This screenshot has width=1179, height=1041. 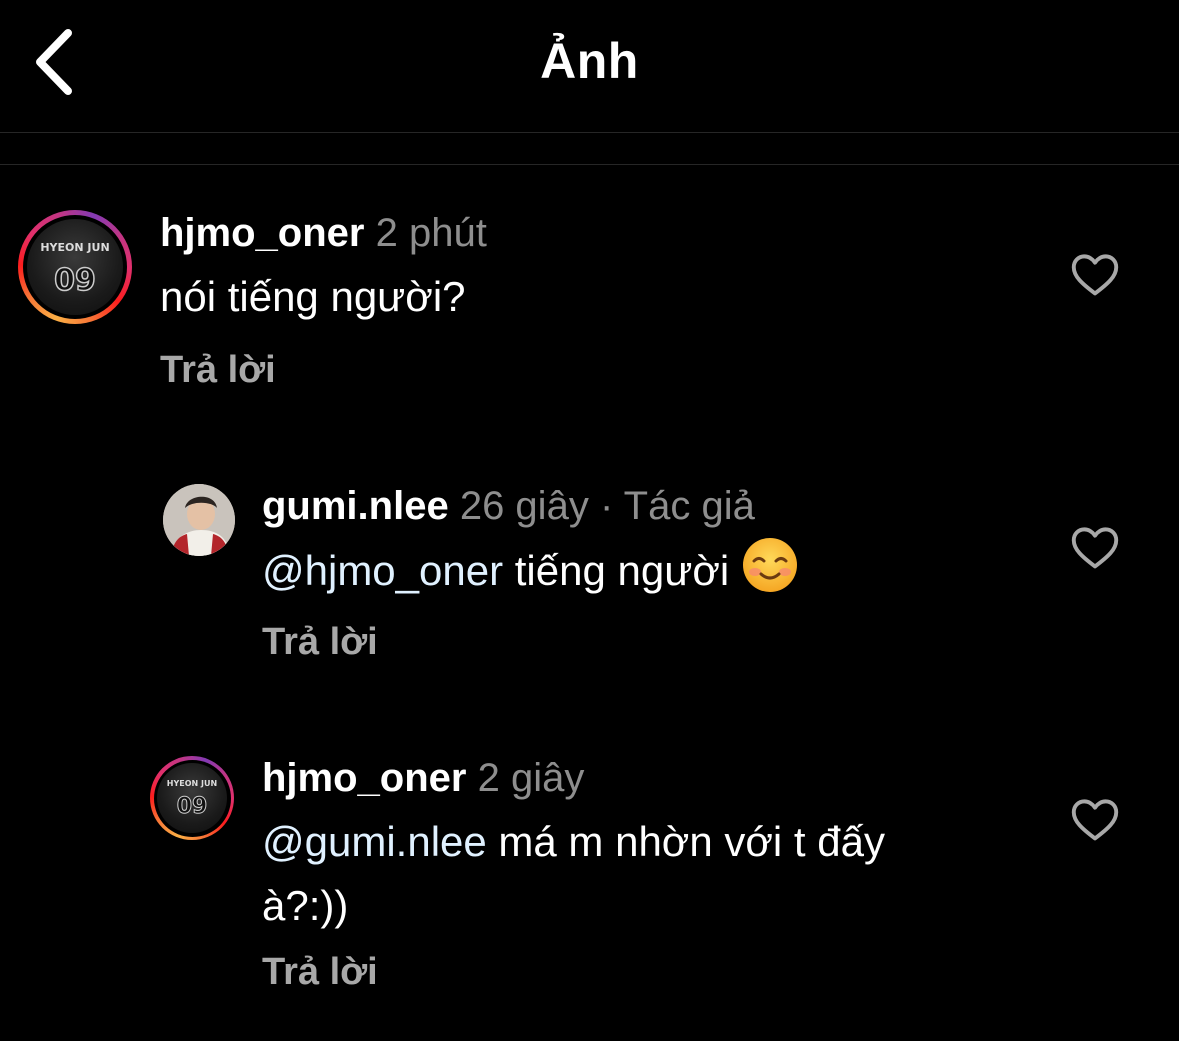 I want to click on avatar, so click(x=199, y=520).